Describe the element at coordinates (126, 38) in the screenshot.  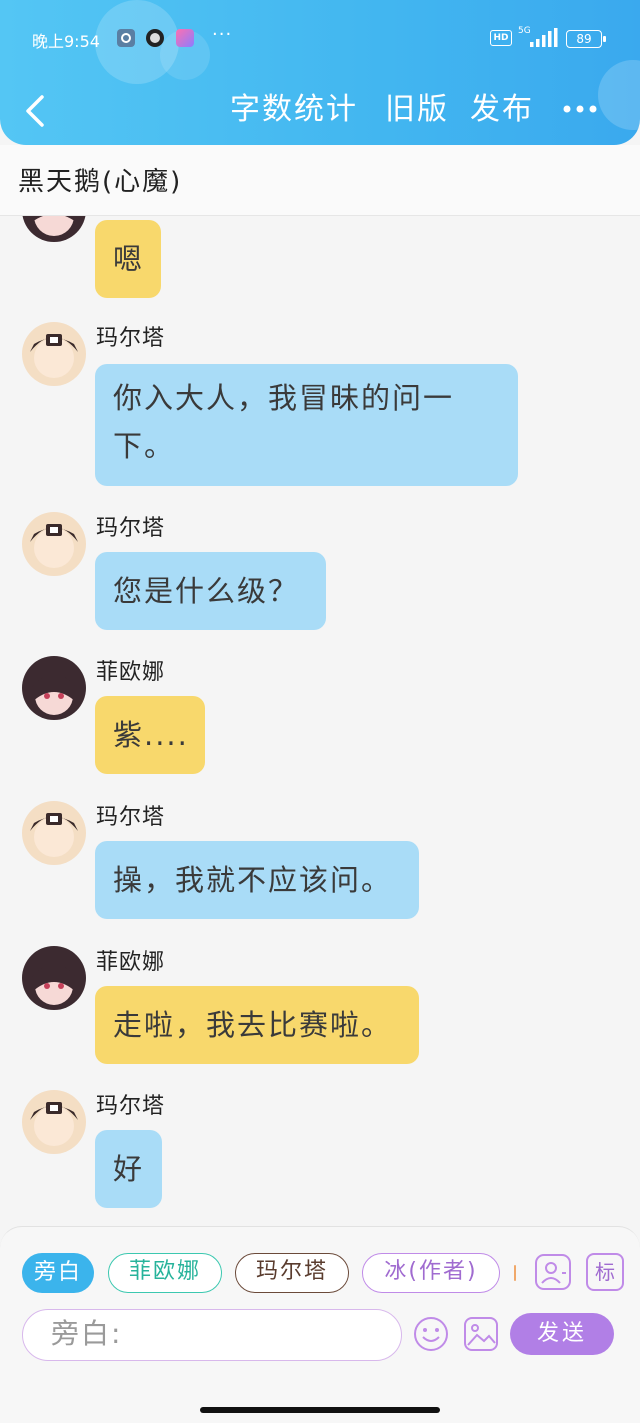
I see `gear-icon` at that location.